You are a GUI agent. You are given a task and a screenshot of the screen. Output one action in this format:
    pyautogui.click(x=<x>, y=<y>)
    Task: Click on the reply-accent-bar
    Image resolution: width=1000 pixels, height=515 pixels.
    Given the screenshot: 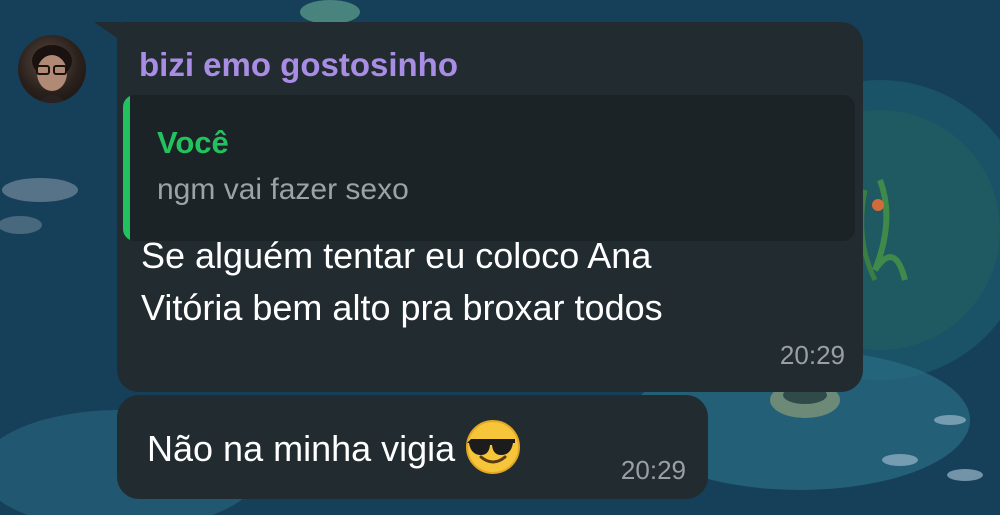 What is the action you would take?
    pyautogui.click(x=126, y=168)
    